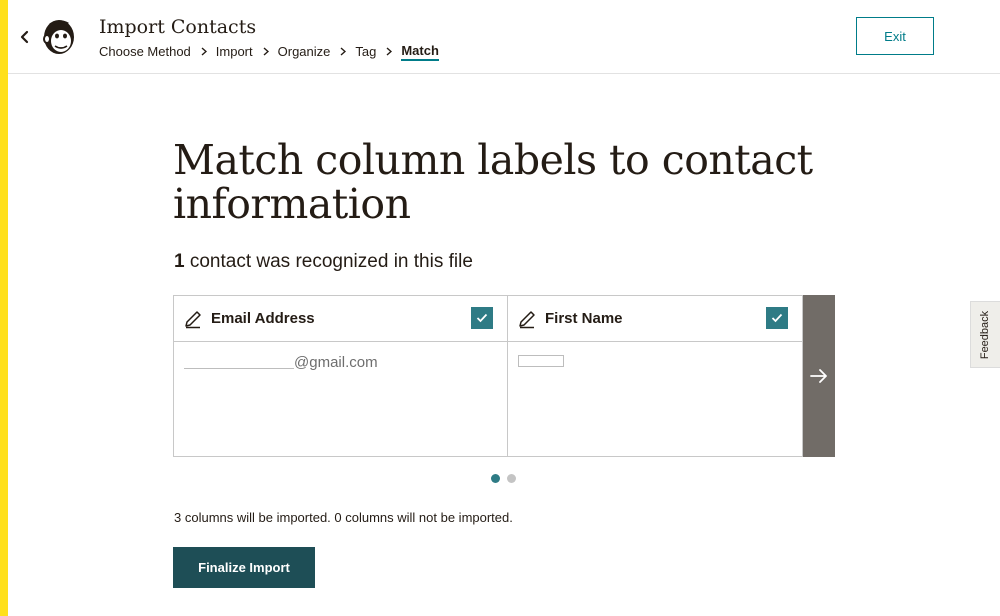 This screenshot has width=1000, height=616. I want to click on column-card-first-name: First Name, so click(655, 376).